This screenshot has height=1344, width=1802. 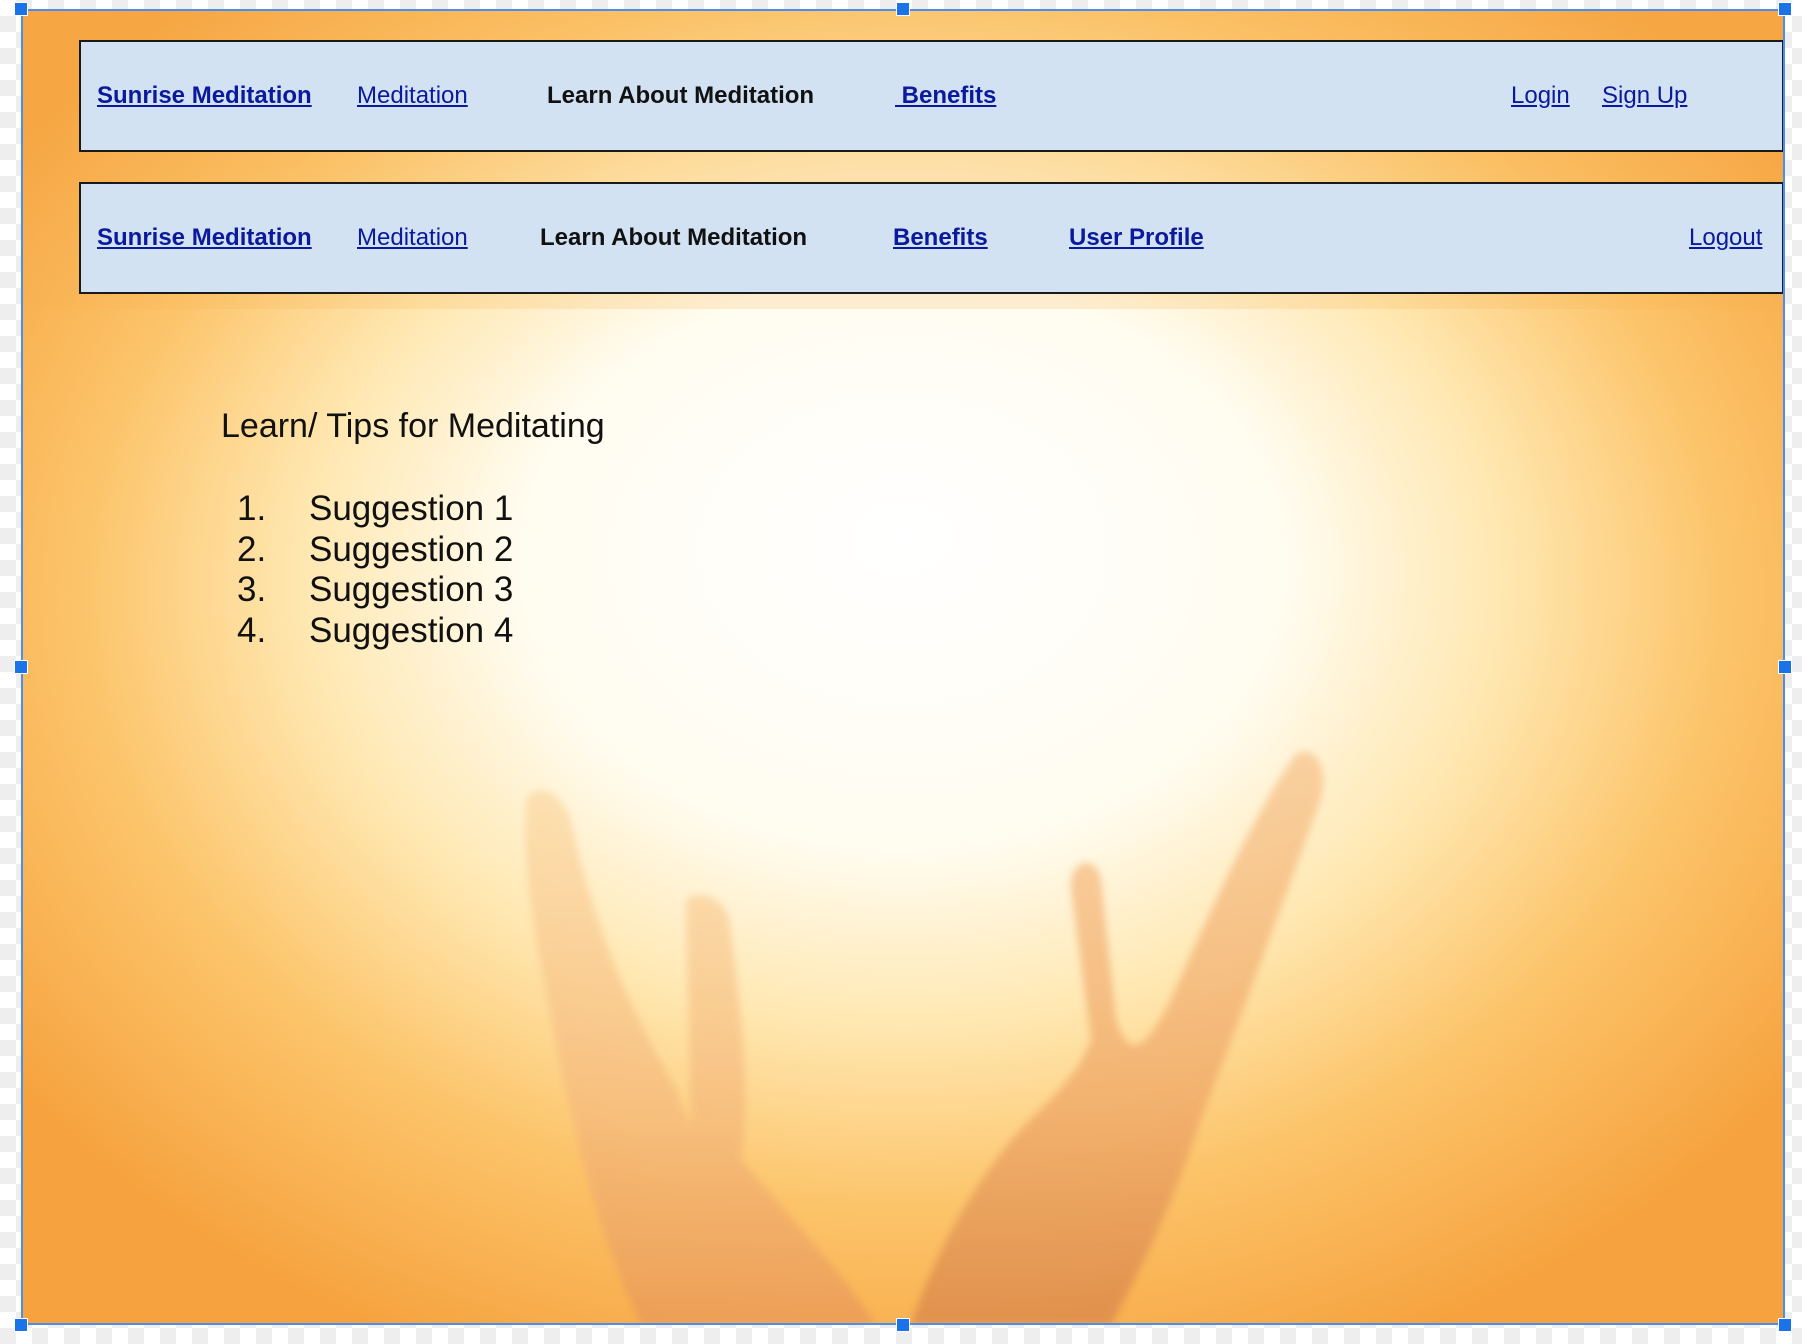 I want to click on list-item-text: Suggestion 1, so click(x=411, y=508).